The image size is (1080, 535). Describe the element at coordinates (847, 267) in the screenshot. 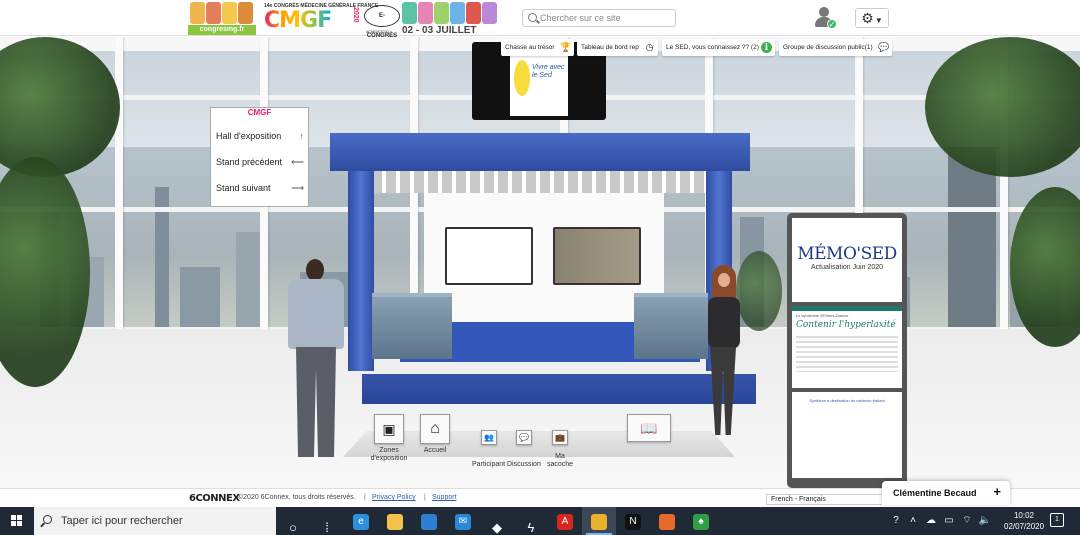

I see `poster-subtitle: Actualisation Juin 2020` at that location.